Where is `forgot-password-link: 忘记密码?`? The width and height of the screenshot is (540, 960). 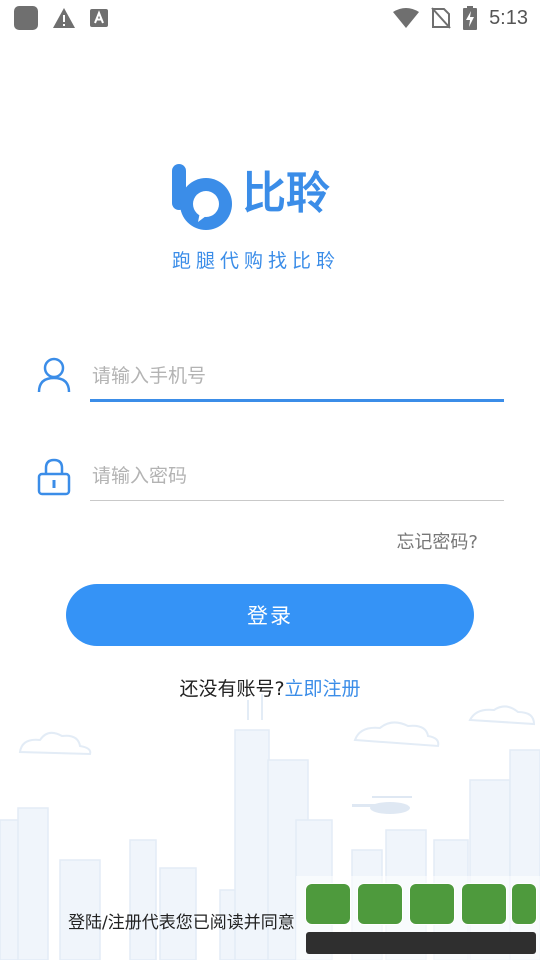 forgot-password-link: 忘记密码? is located at coordinates (437, 541).